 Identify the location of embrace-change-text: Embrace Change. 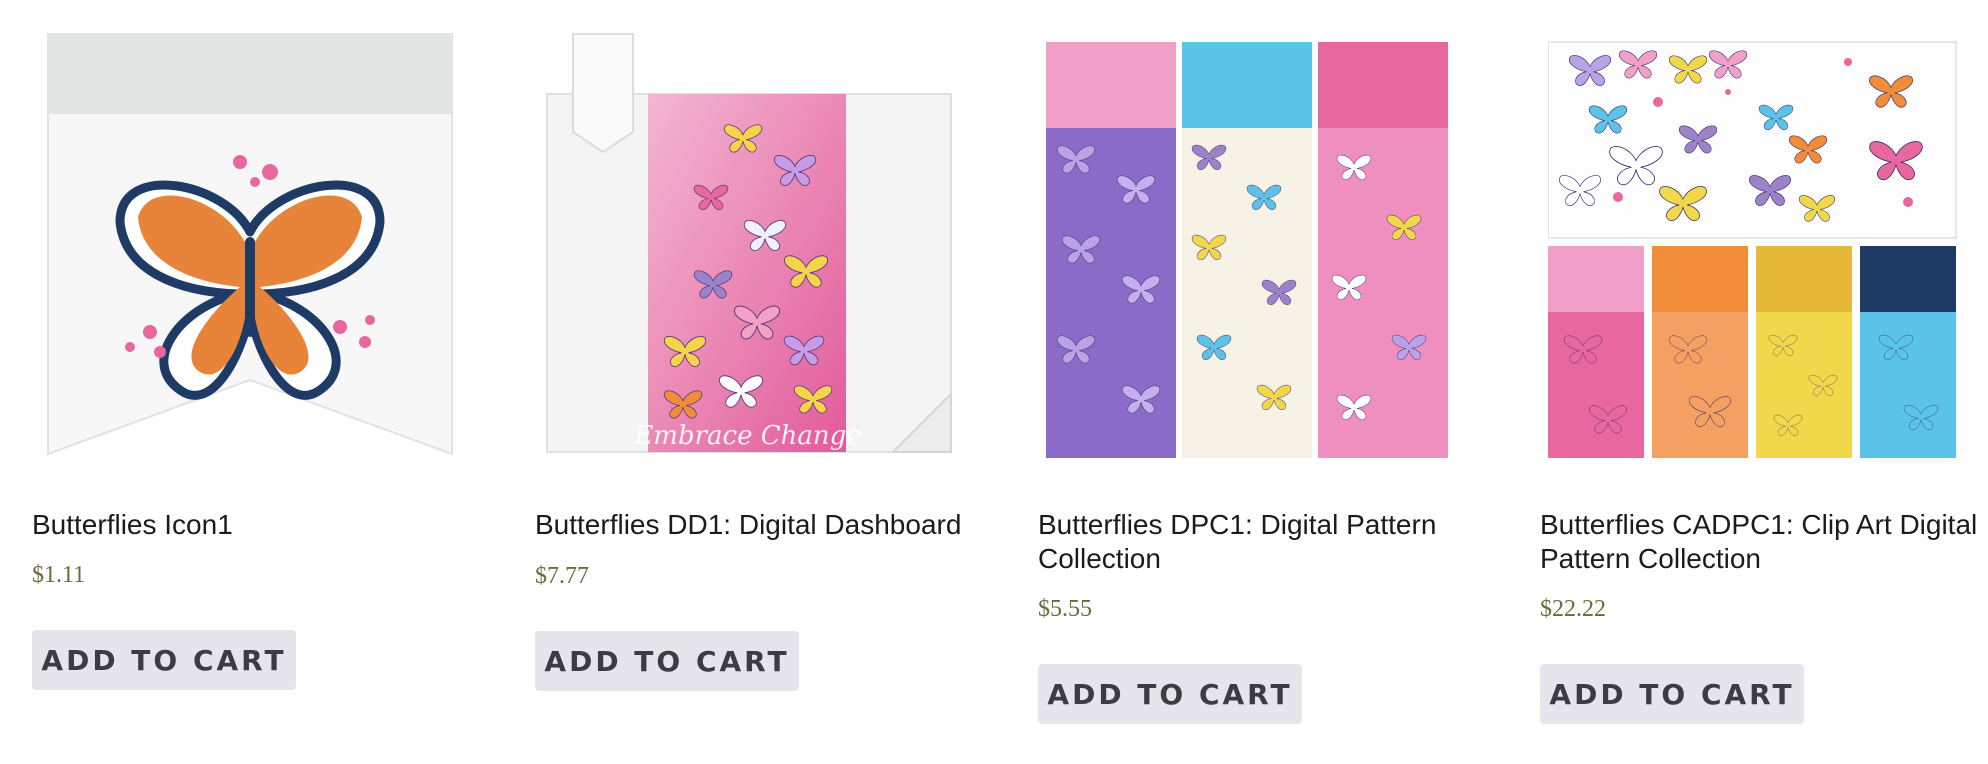
(747, 436).